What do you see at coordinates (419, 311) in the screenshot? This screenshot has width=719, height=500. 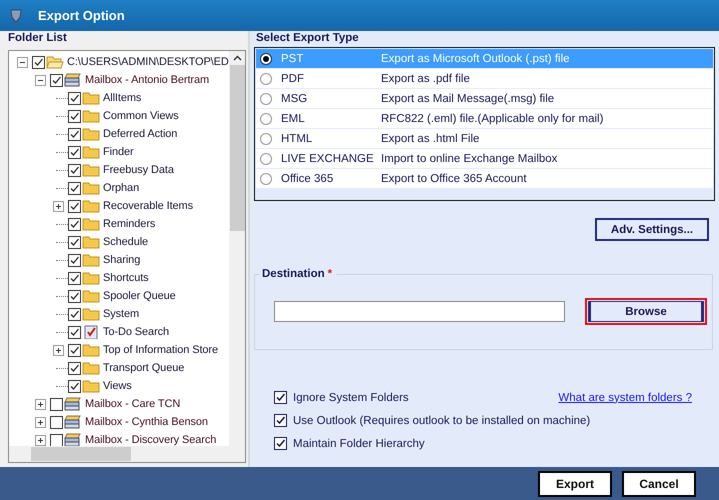 I see `destination-field` at bounding box center [419, 311].